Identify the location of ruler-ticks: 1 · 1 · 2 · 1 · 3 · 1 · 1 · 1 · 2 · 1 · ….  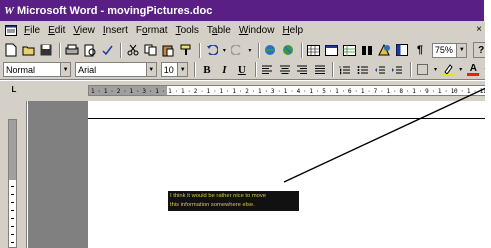
(288, 91).